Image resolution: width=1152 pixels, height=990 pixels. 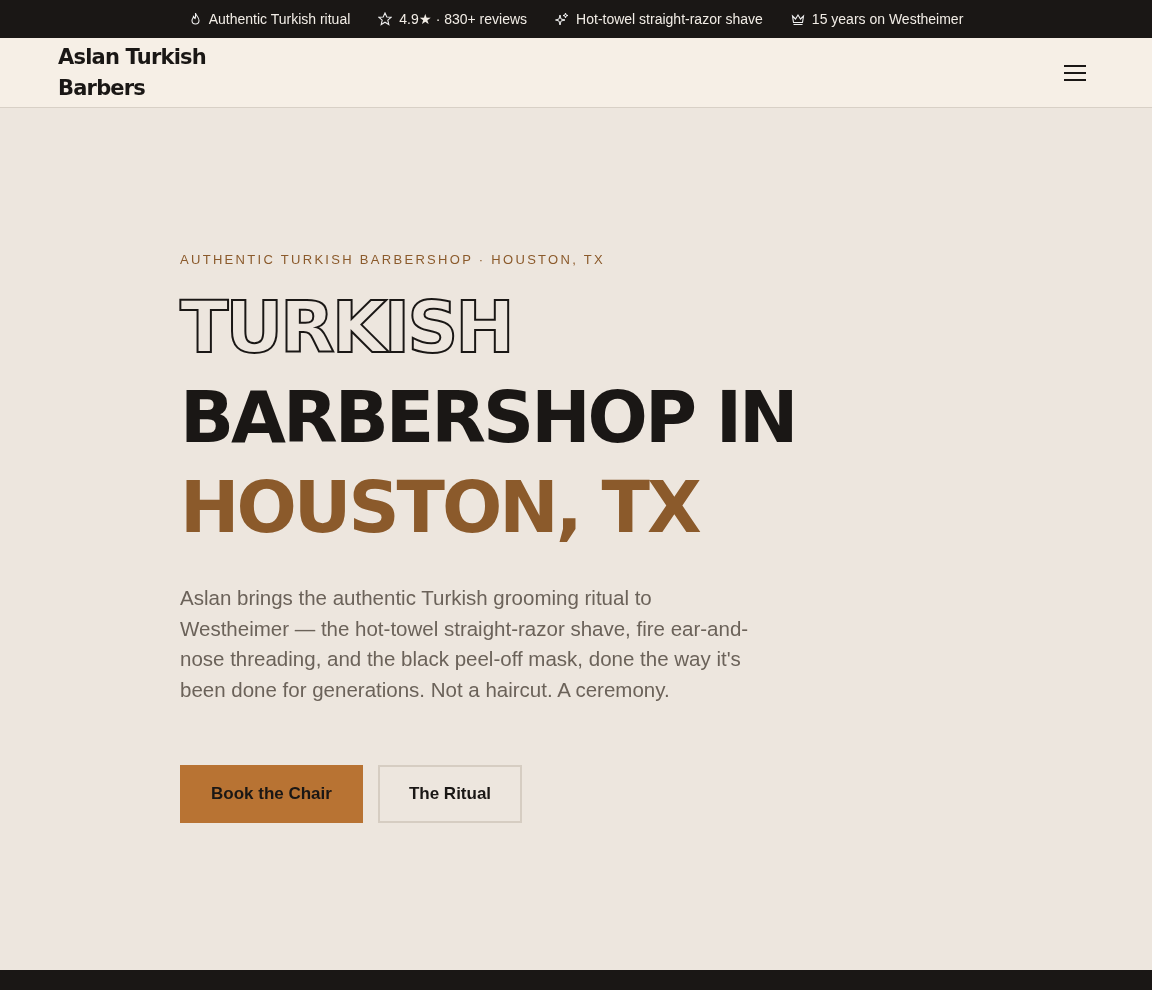 What do you see at coordinates (439, 508) in the screenshot?
I see `headline-line: HOUSTON, TX` at bounding box center [439, 508].